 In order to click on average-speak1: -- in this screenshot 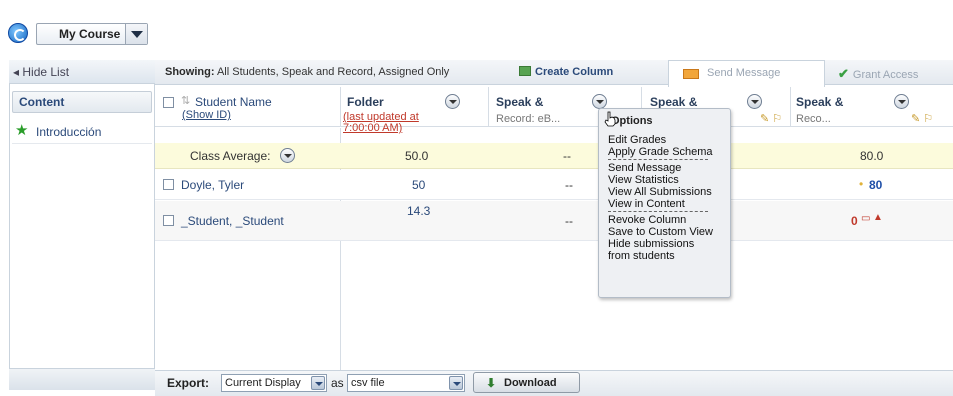, I will do `click(567, 156)`.